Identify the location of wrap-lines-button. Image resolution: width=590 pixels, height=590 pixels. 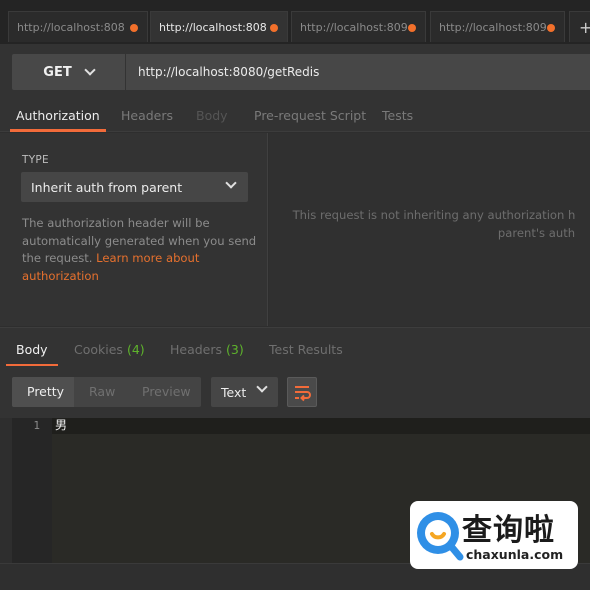
(302, 392).